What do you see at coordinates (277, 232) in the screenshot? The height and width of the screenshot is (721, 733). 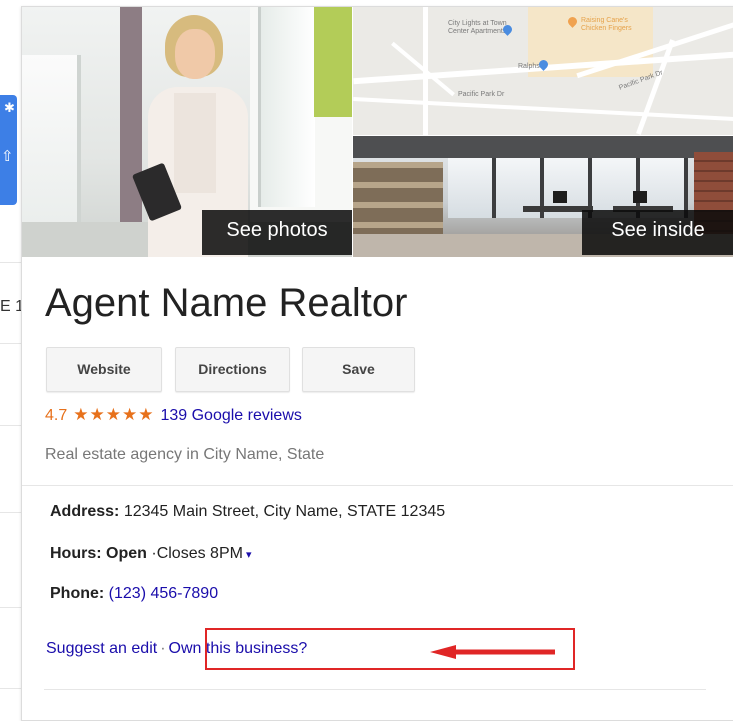 I see `see-photos-button: See photos` at bounding box center [277, 232].